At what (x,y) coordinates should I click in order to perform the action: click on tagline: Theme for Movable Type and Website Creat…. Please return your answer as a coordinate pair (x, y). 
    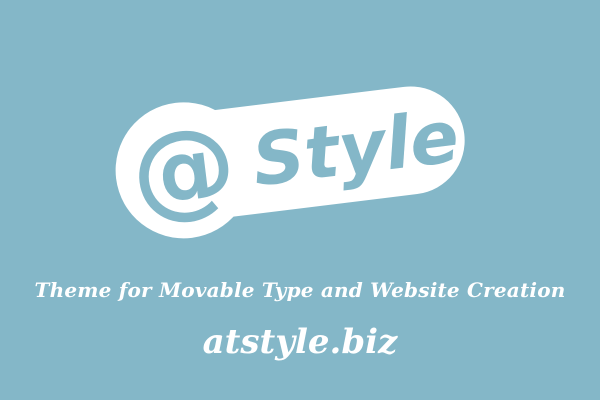
    Looking at the image, I should click on (300, 290).